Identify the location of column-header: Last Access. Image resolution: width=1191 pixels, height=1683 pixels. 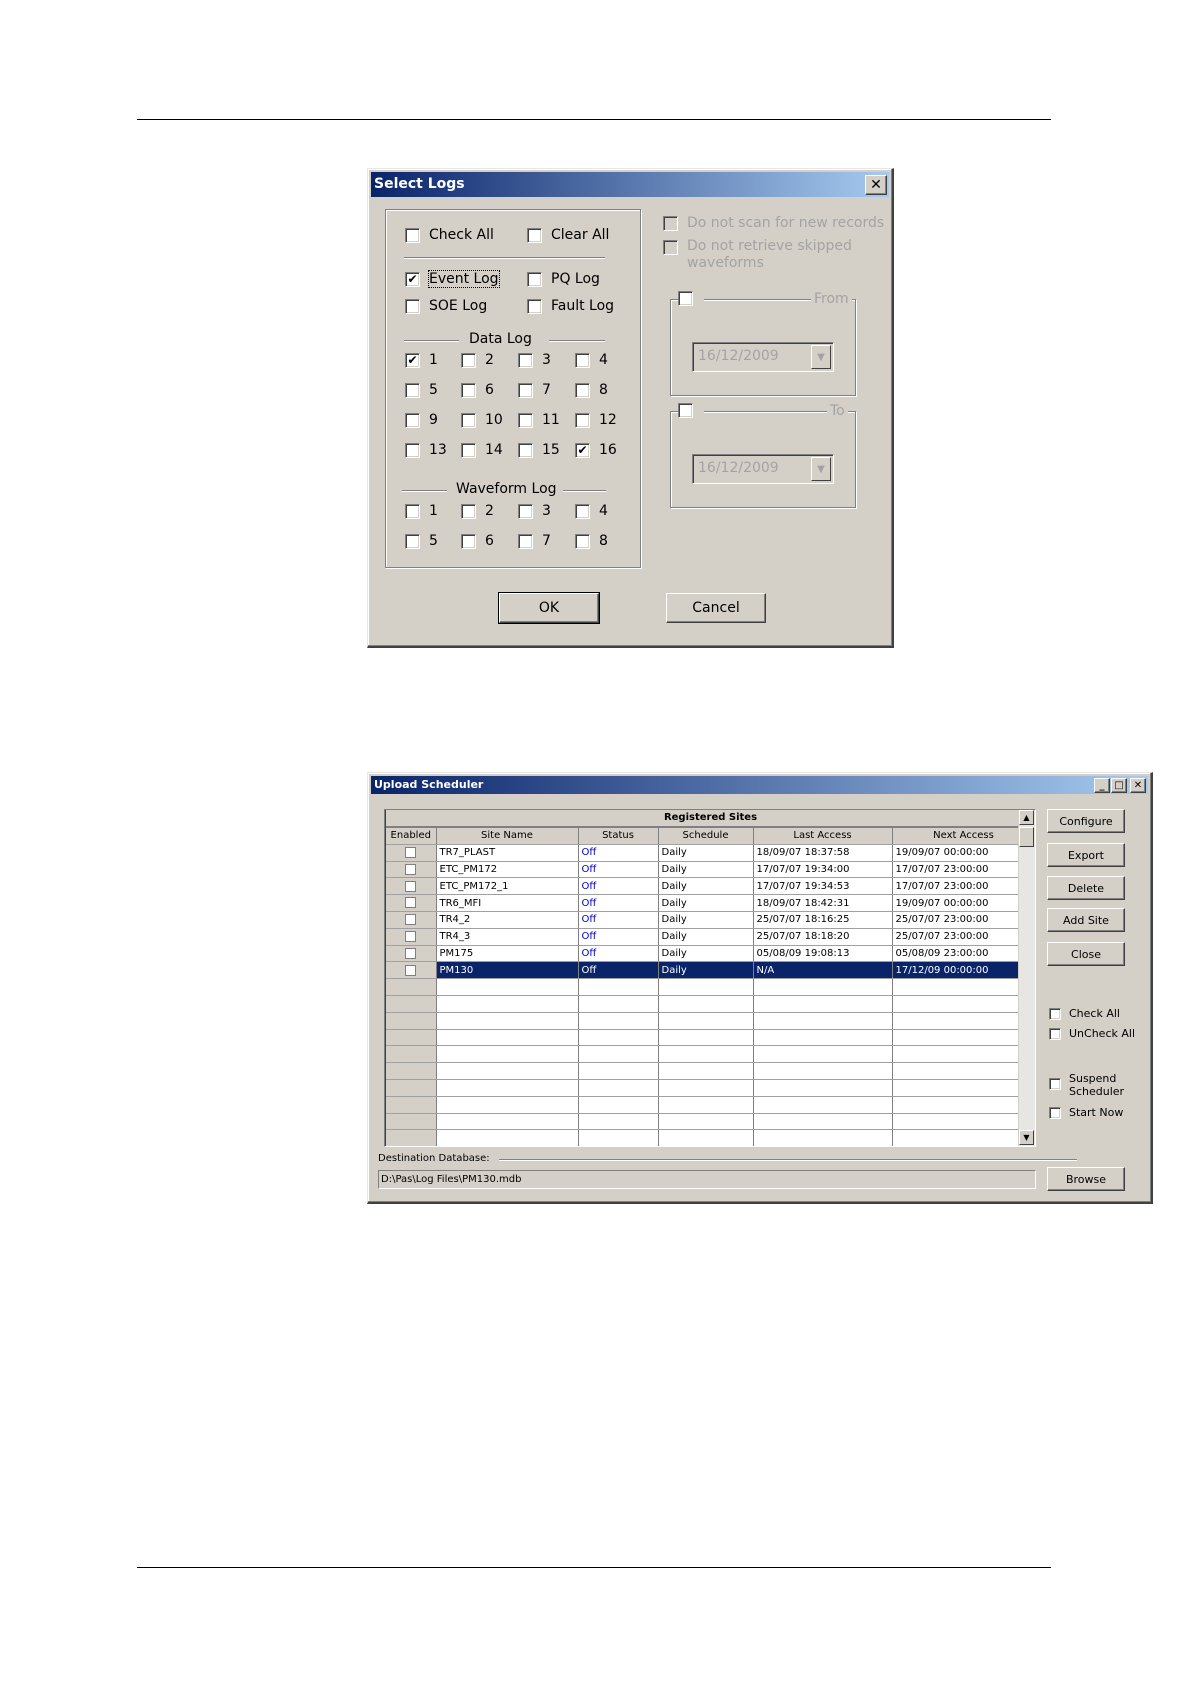
(823, 836).